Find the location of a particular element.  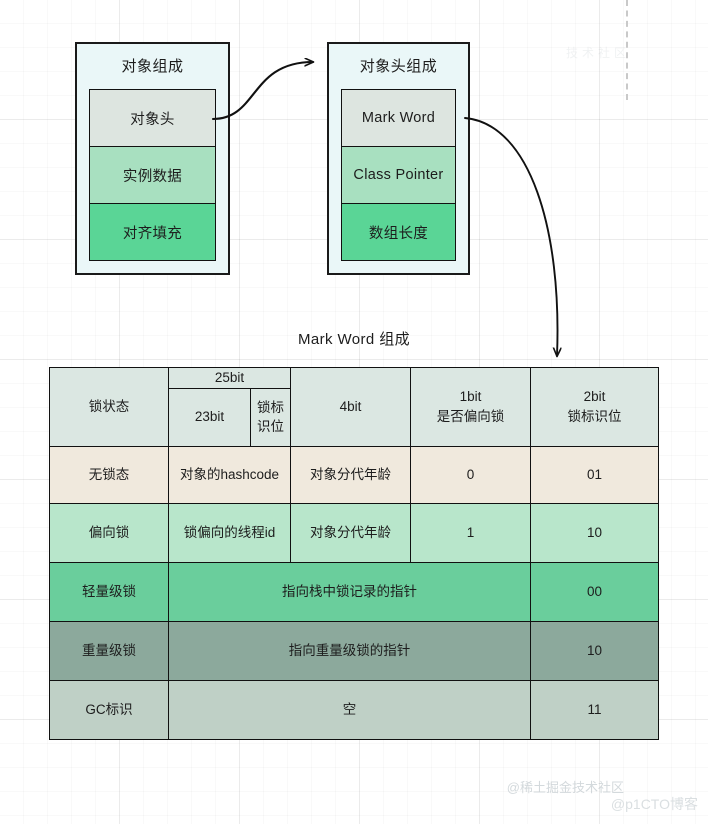

class-pointer-cell: Class Pointer is located at coordinates (398, 175).